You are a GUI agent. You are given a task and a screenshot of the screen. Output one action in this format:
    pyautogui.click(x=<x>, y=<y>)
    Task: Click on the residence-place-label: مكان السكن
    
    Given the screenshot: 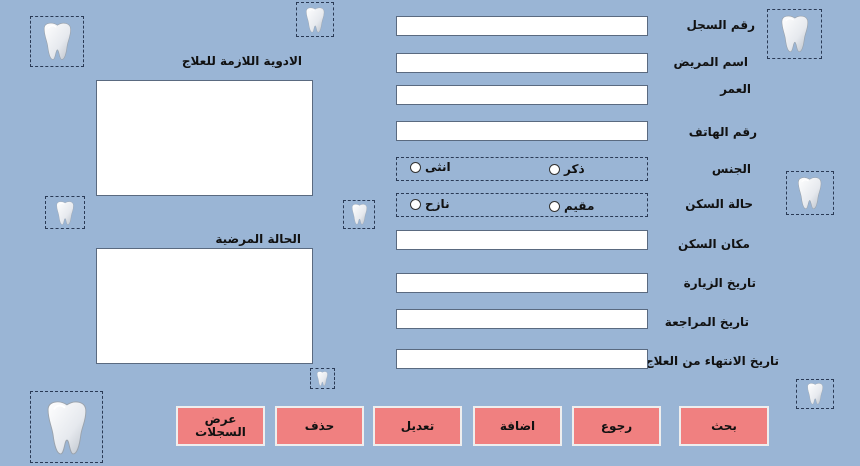 What is the action you would take?
    pyautogui.click(x=714, y=244)
    